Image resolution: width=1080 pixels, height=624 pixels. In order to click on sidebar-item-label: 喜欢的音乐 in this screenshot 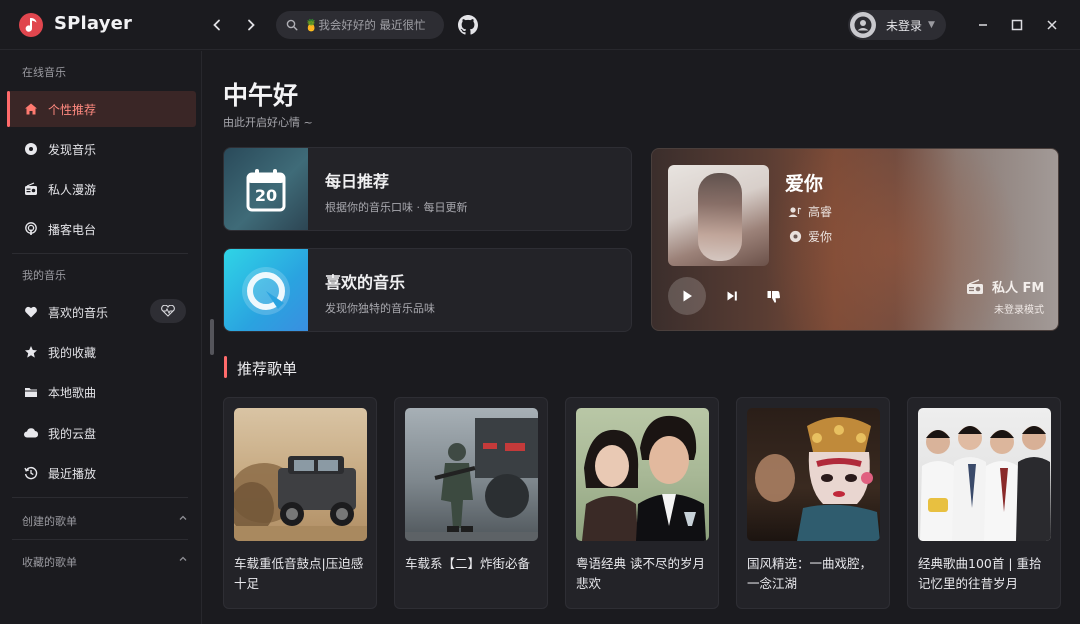, I will do `click(78, 312)`.